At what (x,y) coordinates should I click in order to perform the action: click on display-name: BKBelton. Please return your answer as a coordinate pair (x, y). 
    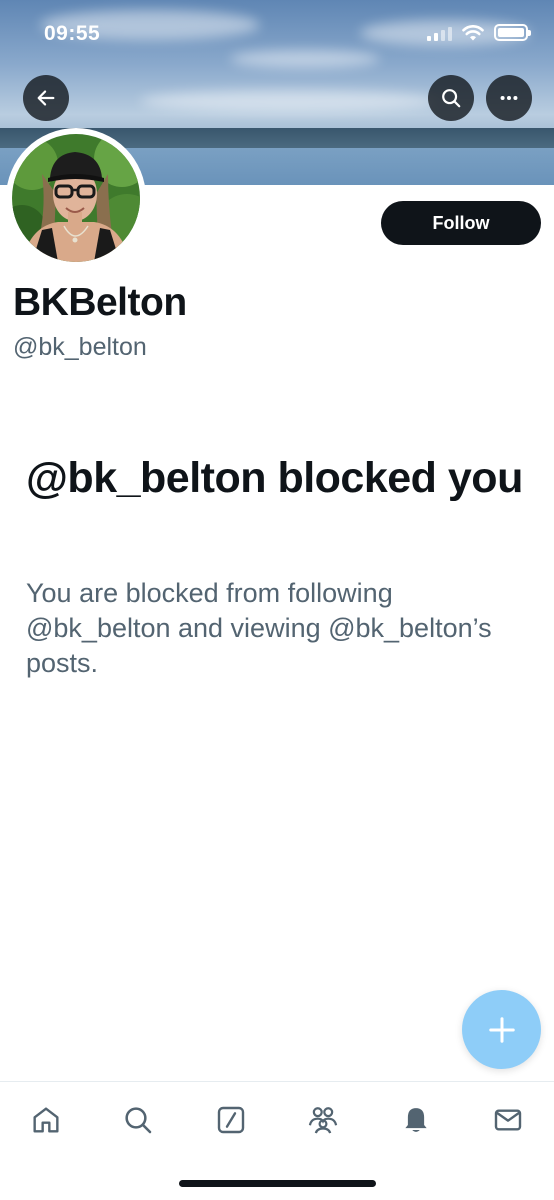
    Looking at the image, I should click on (100, 302).